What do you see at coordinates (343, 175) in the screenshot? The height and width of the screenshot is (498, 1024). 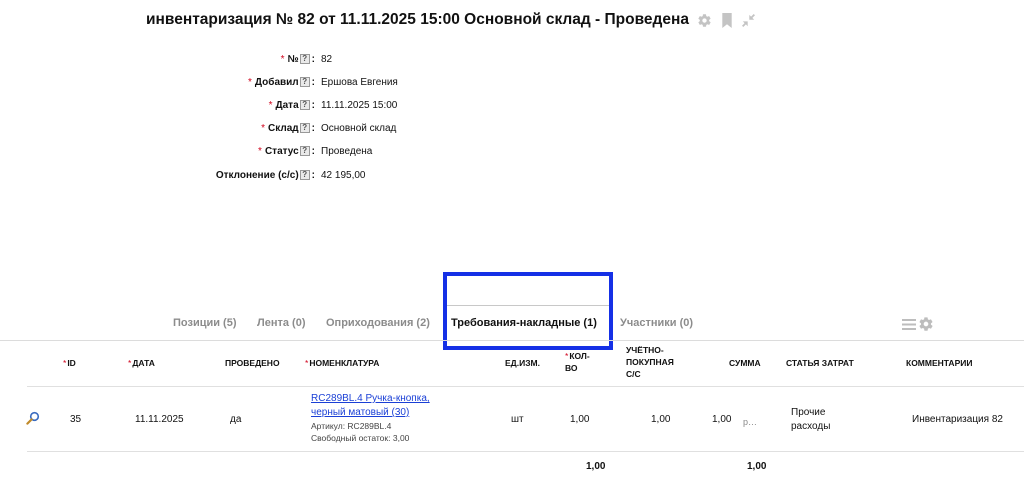 I see `field-value: 42 195,00` at bounding box center [343, 175].